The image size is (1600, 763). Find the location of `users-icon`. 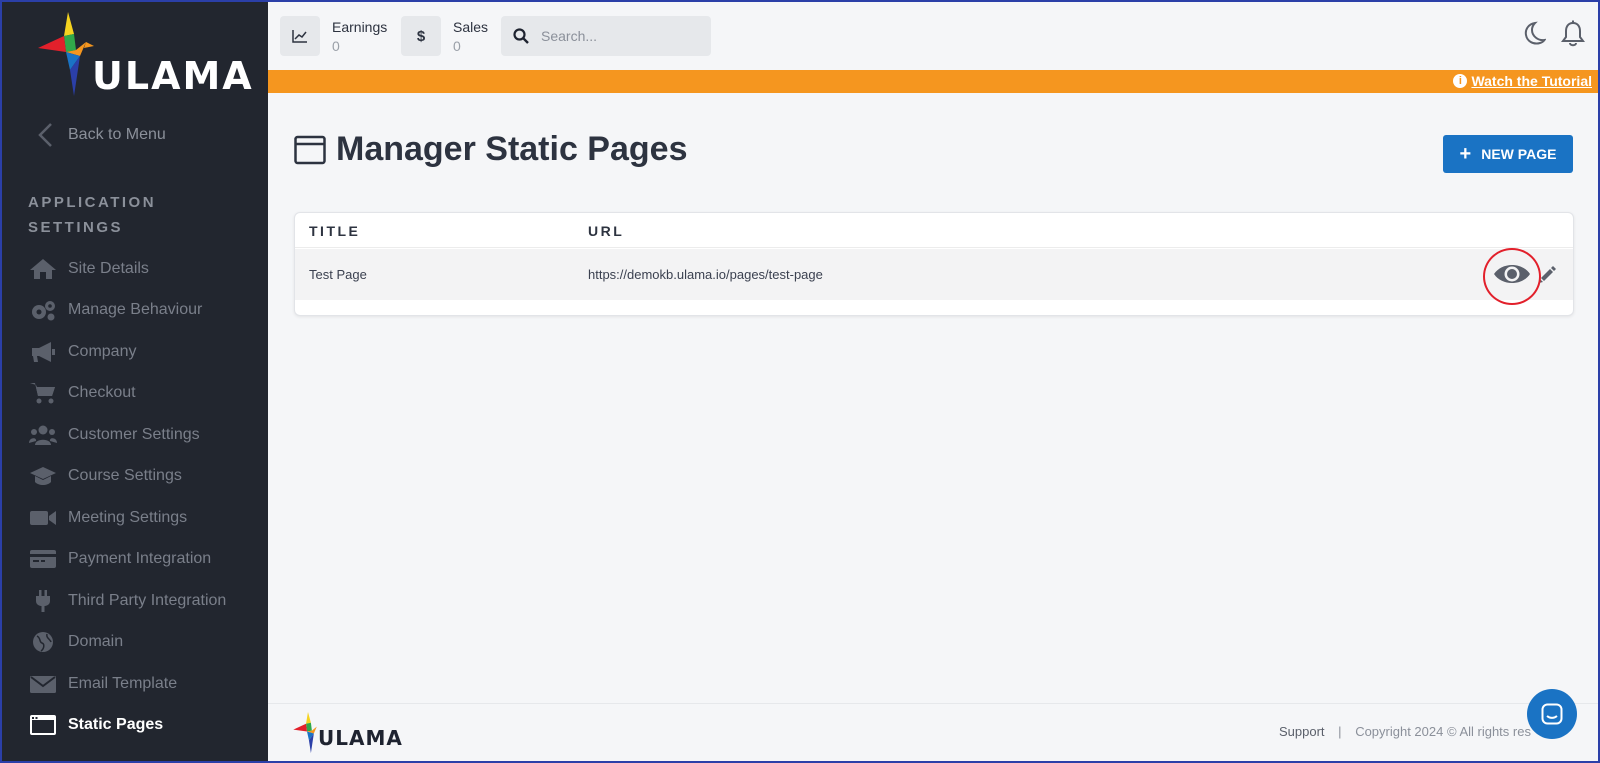

users-icon is located at coordinates (43, 435).